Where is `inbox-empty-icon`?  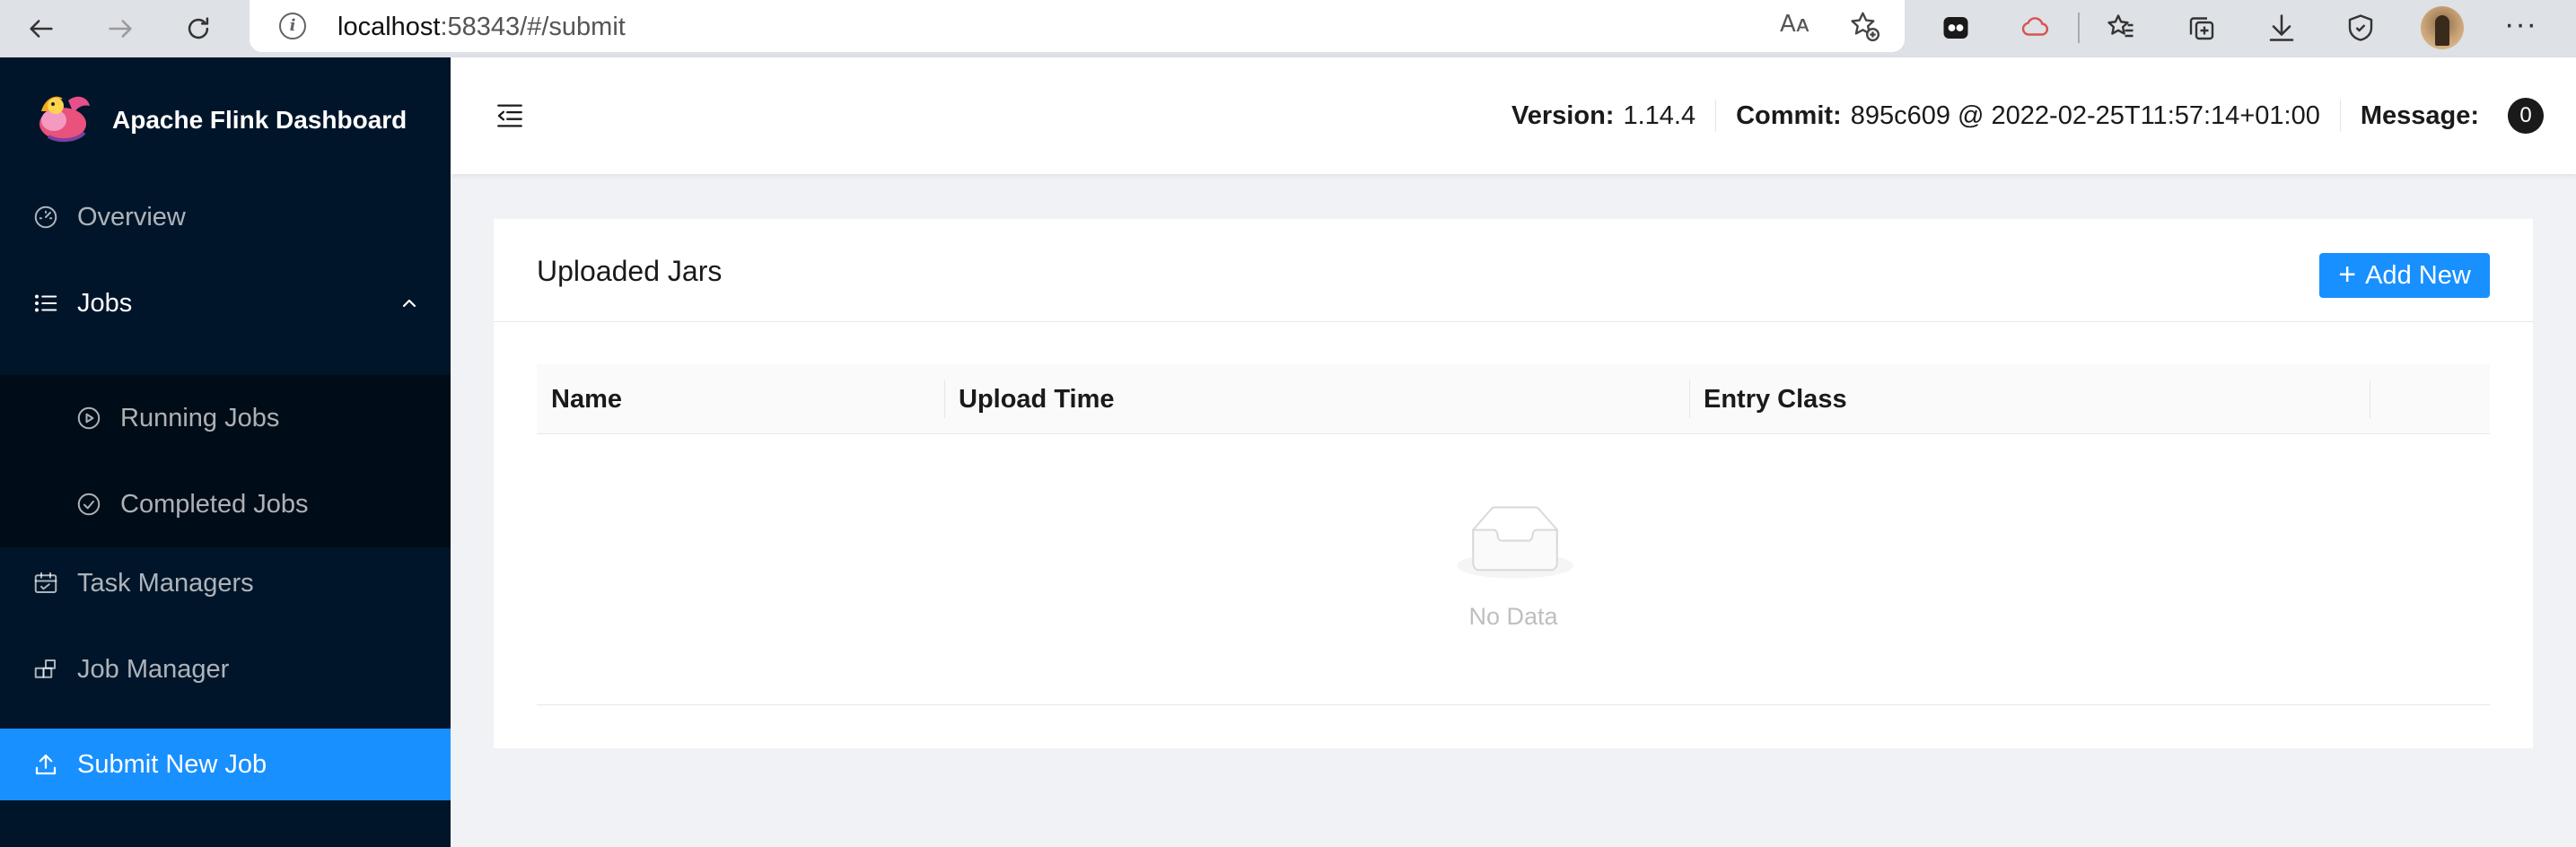
inbox-empty-icon is located at coordinates (1515, 542).